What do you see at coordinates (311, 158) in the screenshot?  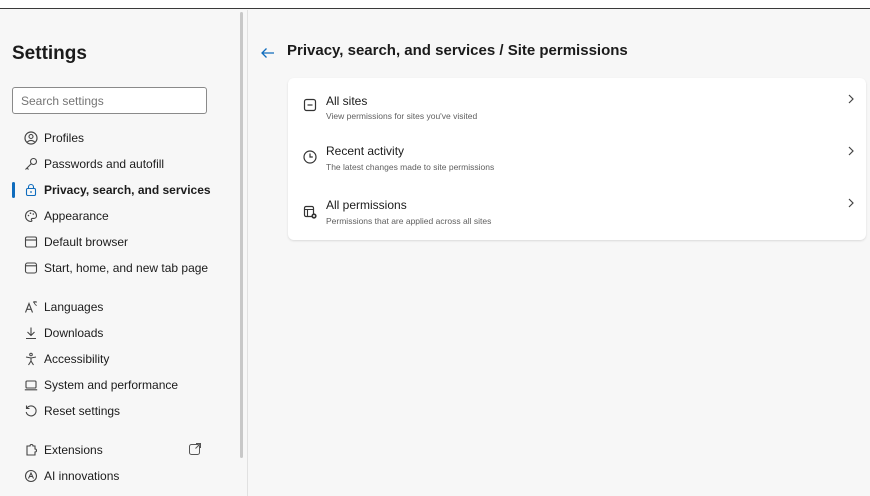 I see `clock-icon` at bounding box center [311, 158].